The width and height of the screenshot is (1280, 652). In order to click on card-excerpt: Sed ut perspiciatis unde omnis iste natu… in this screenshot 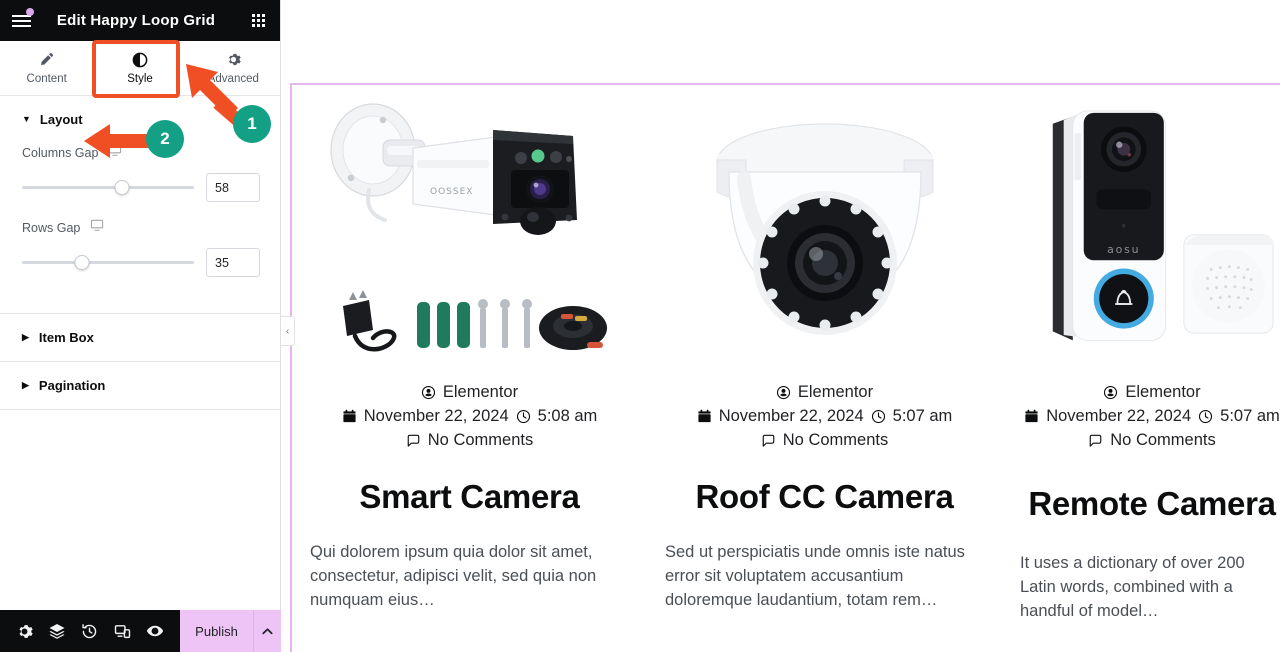, I will do `click(815, 576)`.